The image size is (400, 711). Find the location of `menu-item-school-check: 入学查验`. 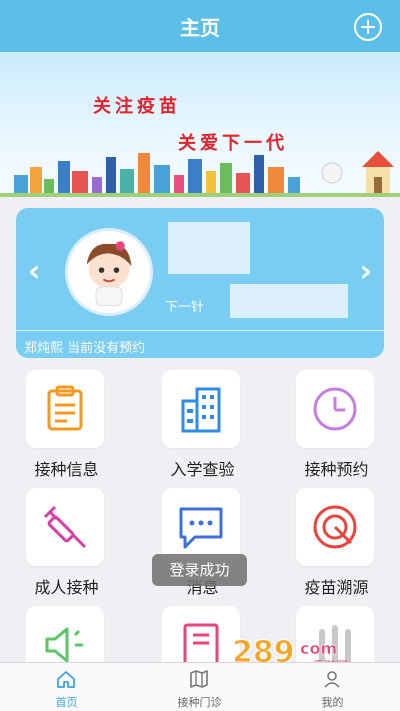

menu-item-school-check: 入学查验 is located at coordinates (202, 420).